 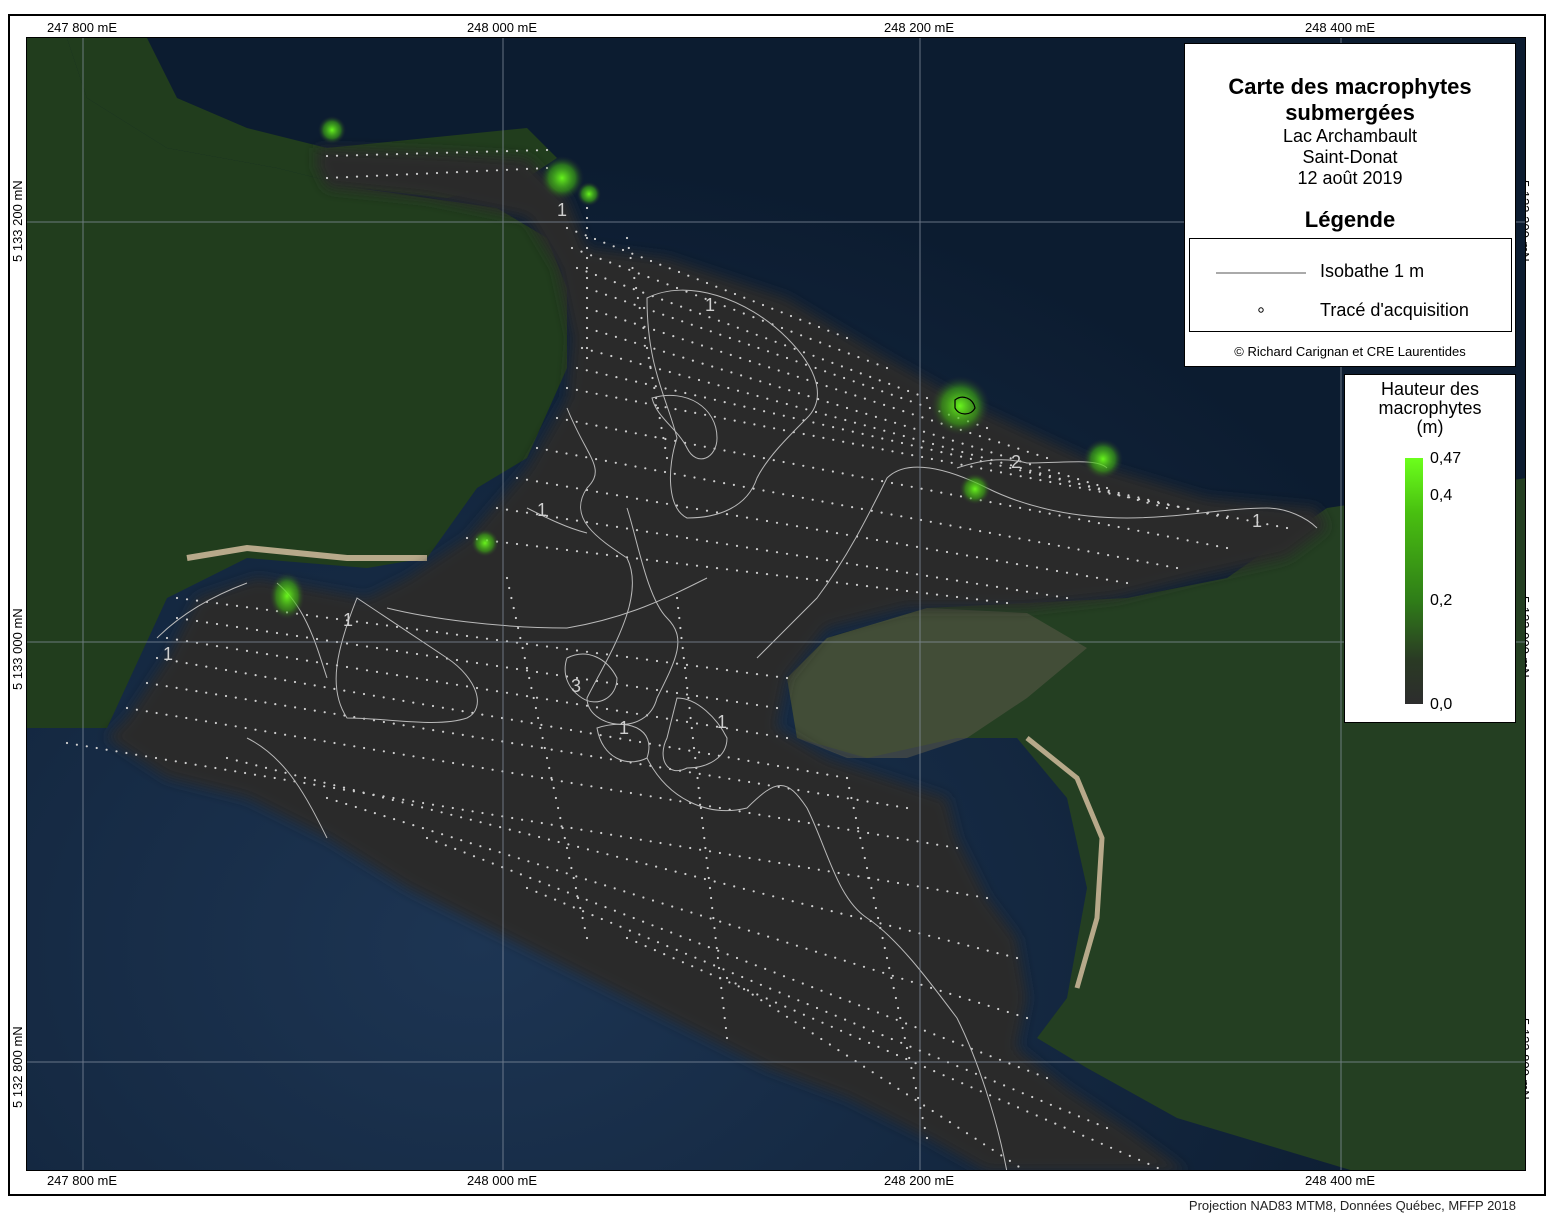 What do you see at coordinates (1441, 600) in the screenshot?
I see `scale-label-0-2: 0,2` at bounding box center [1441, 600].